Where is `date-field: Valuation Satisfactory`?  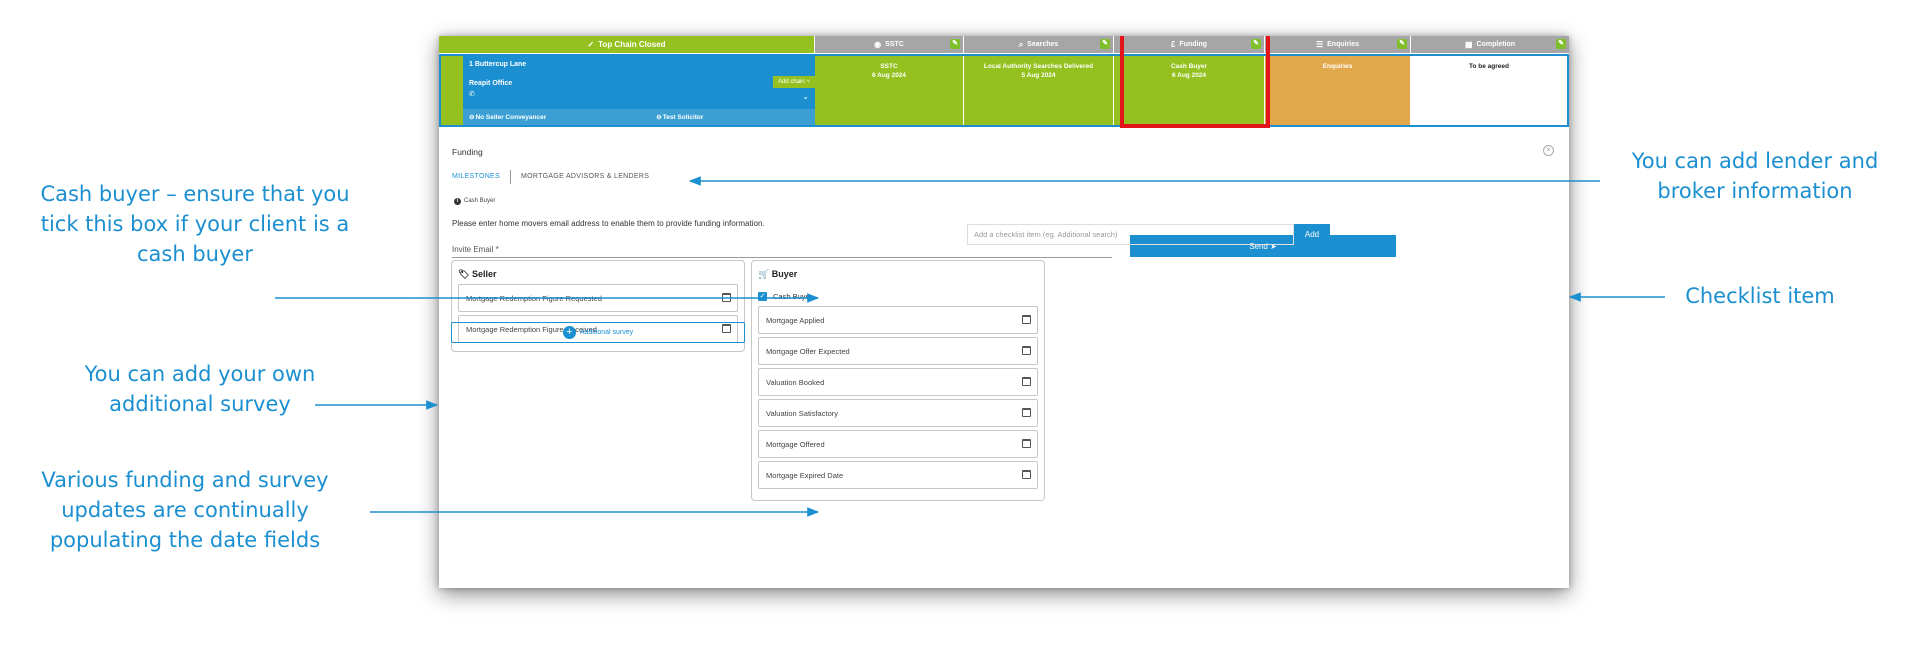
date-field: Valuation Satisfactory is located at coordinates (898, 413).